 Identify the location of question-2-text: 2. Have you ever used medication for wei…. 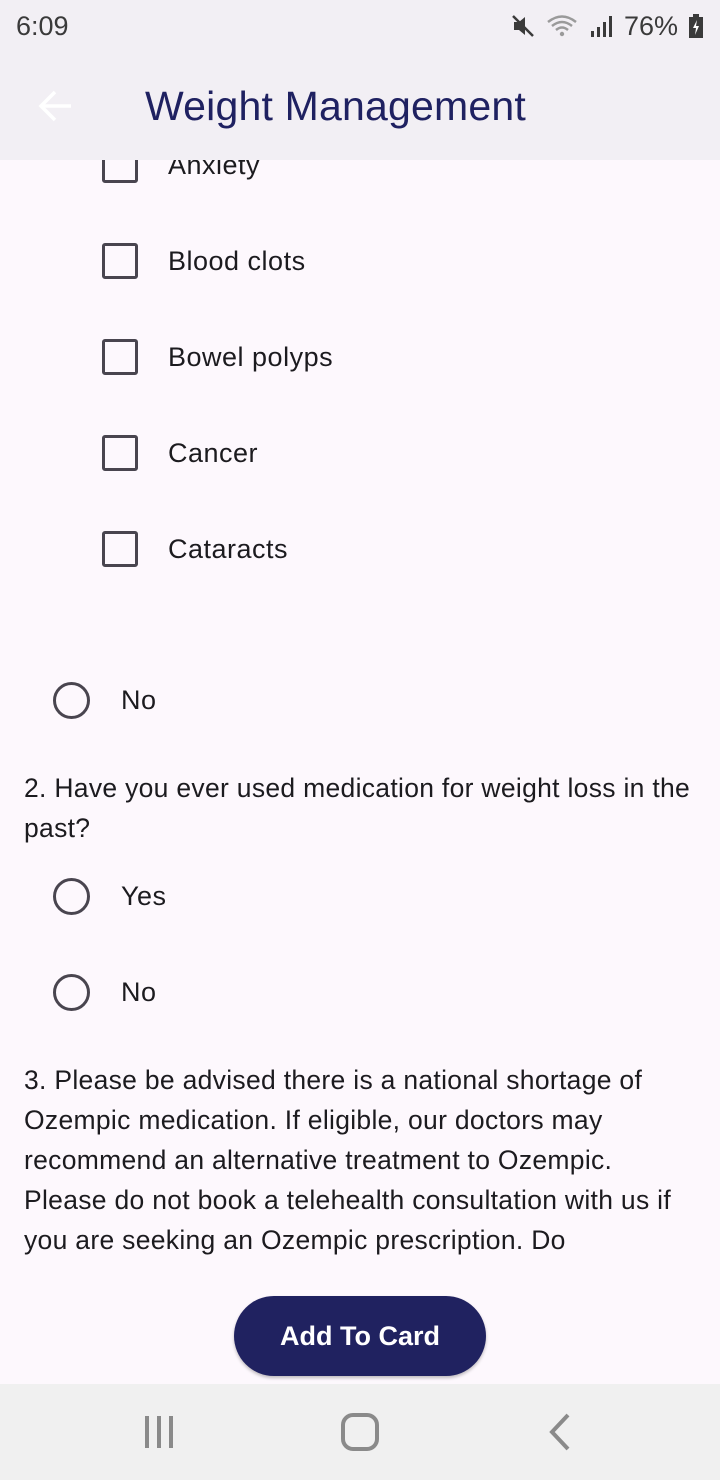
(357, 808).